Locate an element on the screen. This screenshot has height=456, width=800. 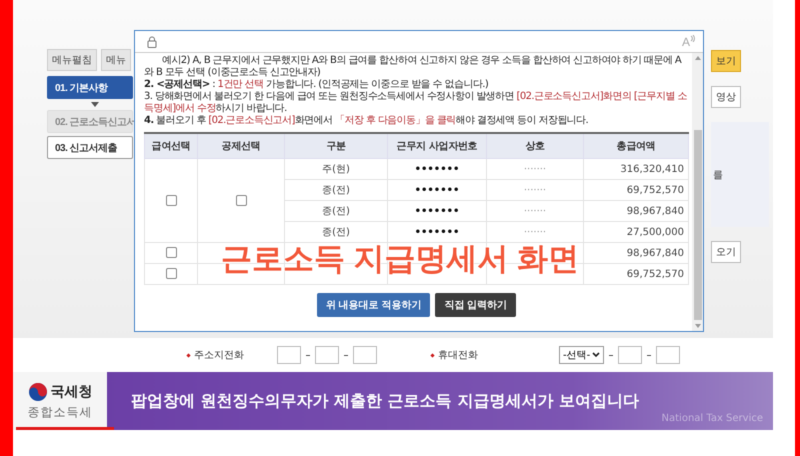
column-header: 공제선택 is located at coordinates (241, 145).